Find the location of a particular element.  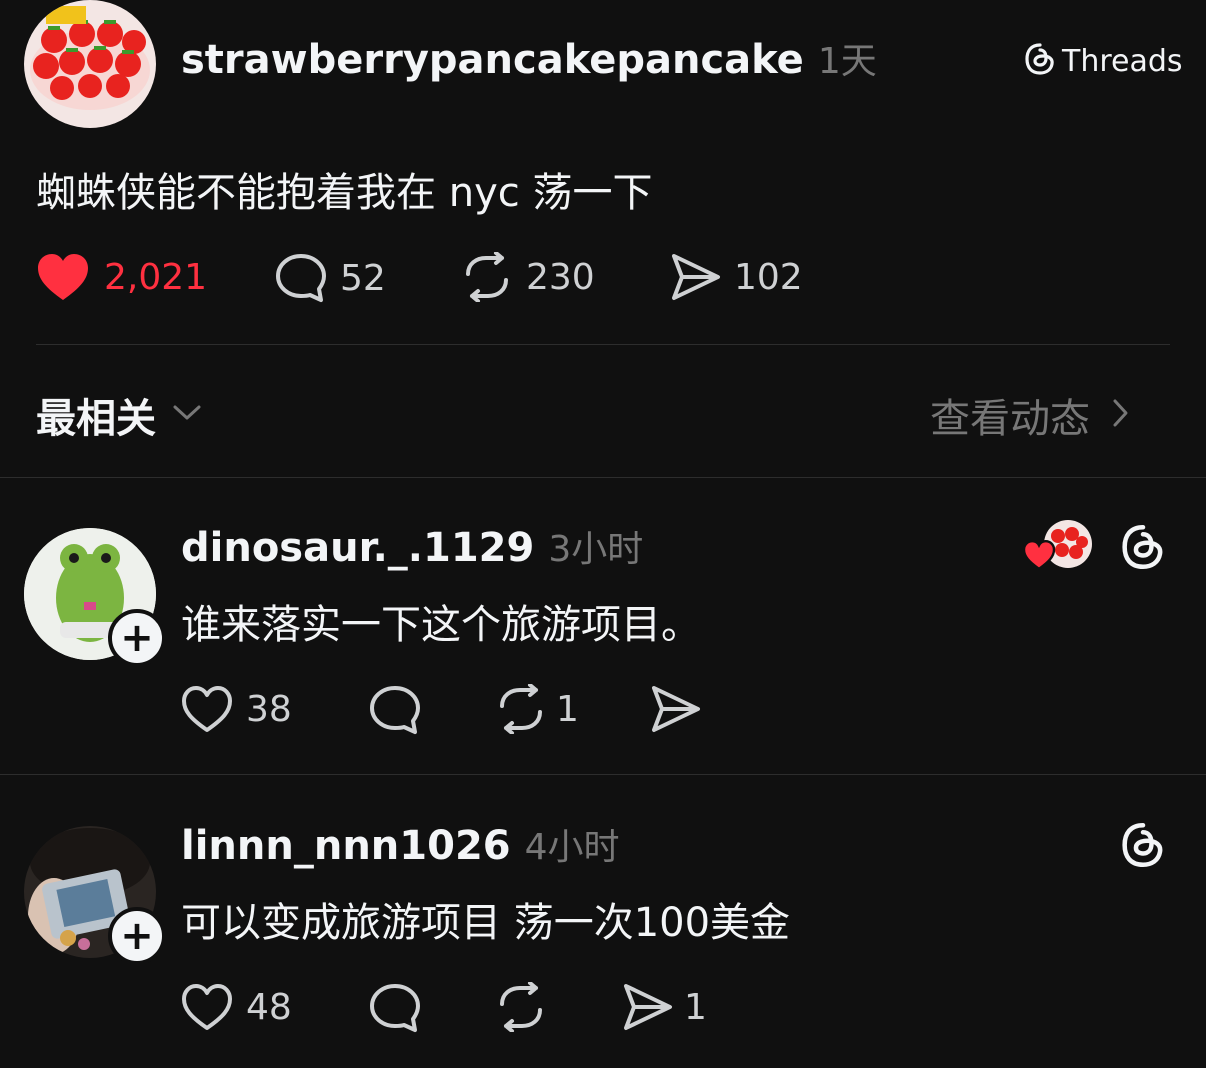

comment-button: 52 is located at coordinates (330, 278).